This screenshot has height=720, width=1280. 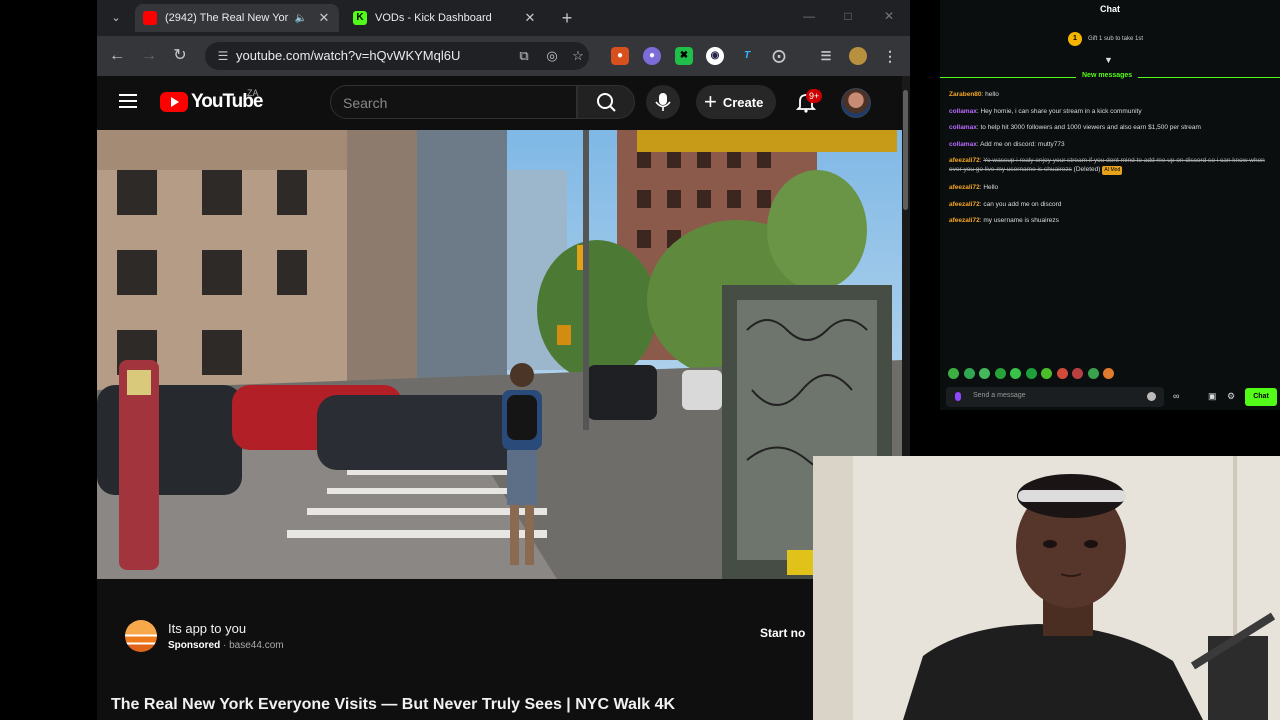 What do you see at coordinates (652, 56) in the screenshot?
I see `extension-cloud-icon: ●` at bounding box center [652, 56].